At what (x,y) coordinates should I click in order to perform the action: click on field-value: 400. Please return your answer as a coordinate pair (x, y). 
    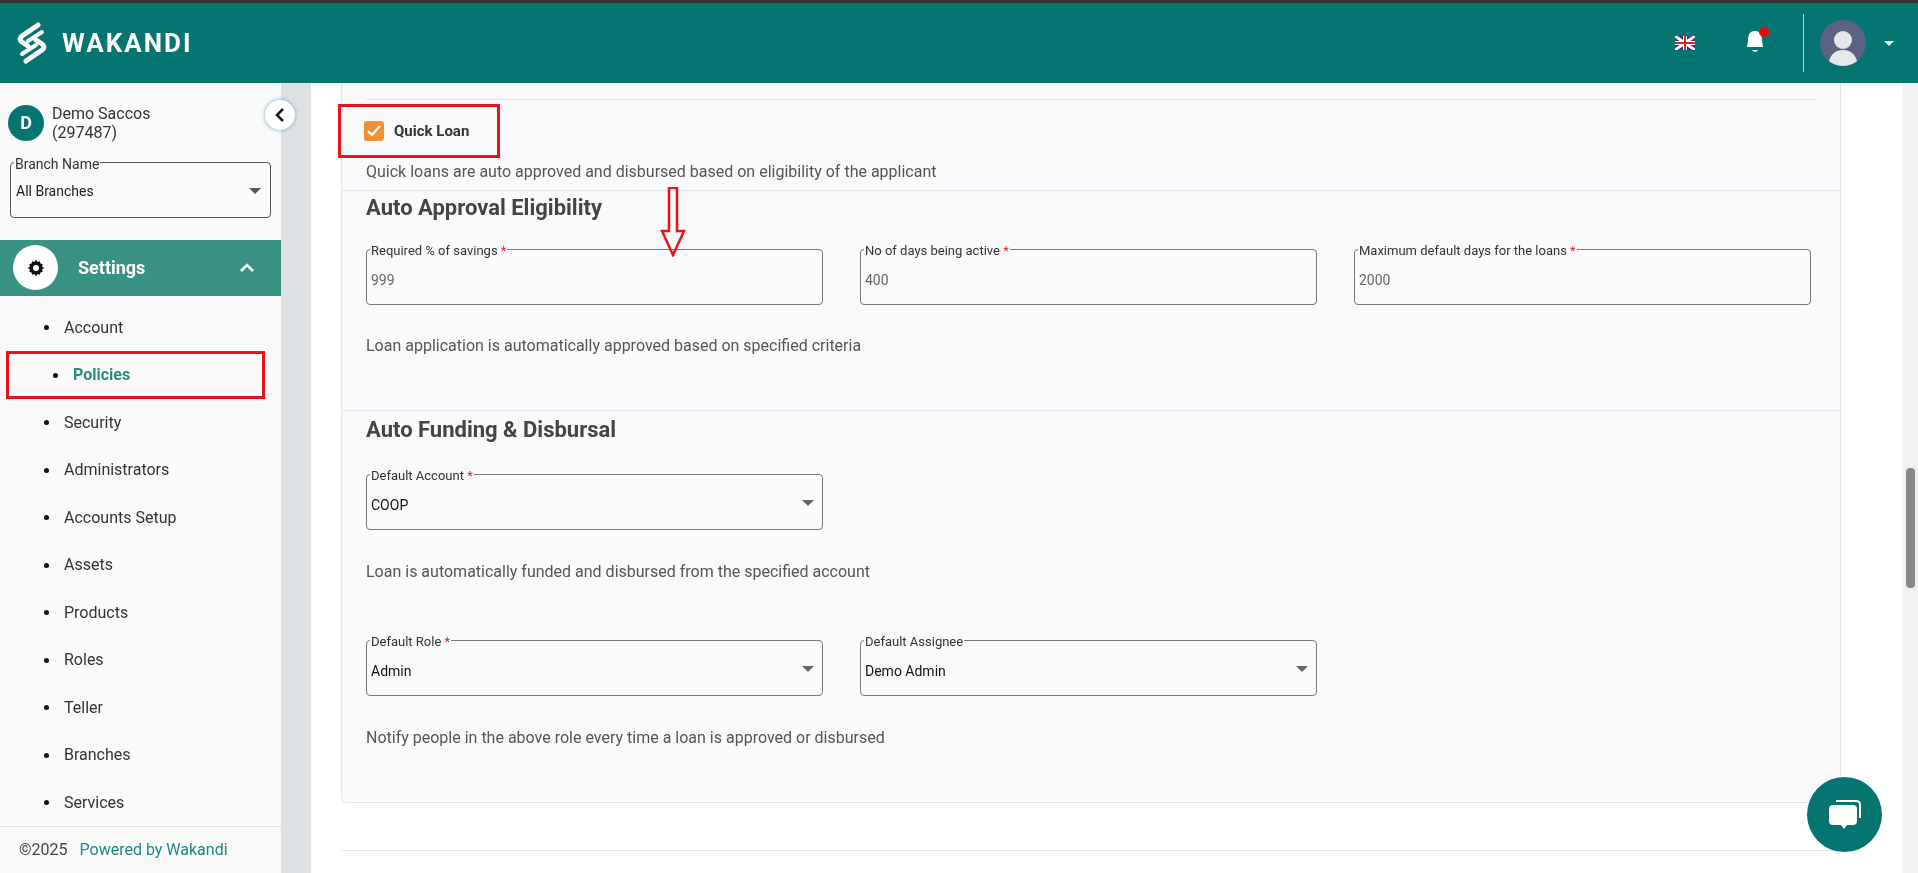
    Looking at the image, I should click on (877, 280).